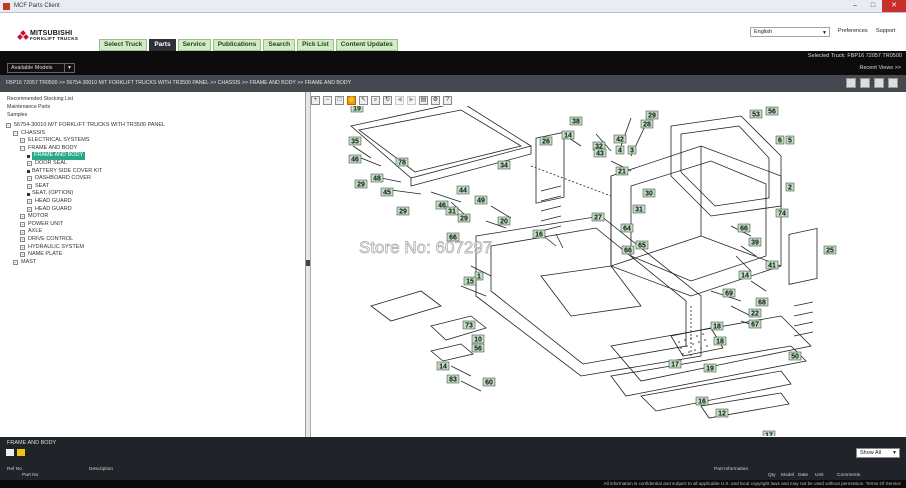  I want to click on support-link: Support, so click(885, 31).